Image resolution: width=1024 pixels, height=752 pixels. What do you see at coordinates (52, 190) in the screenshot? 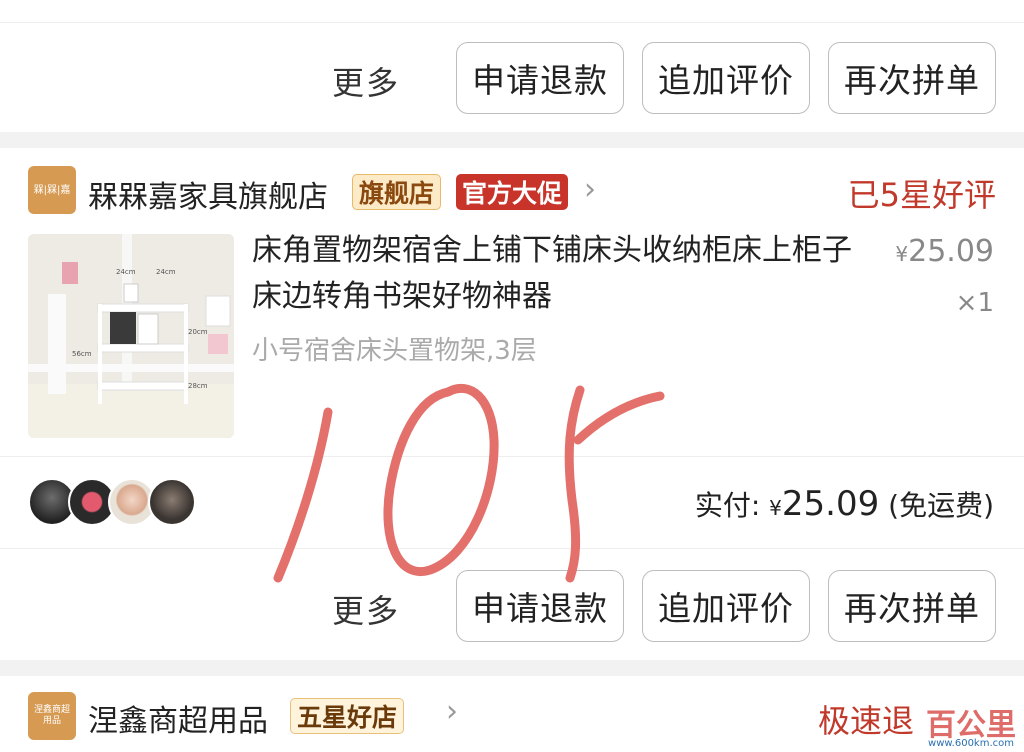
I see `store-logo: 槑|槑|嘉` at bounding box center [52, 190].